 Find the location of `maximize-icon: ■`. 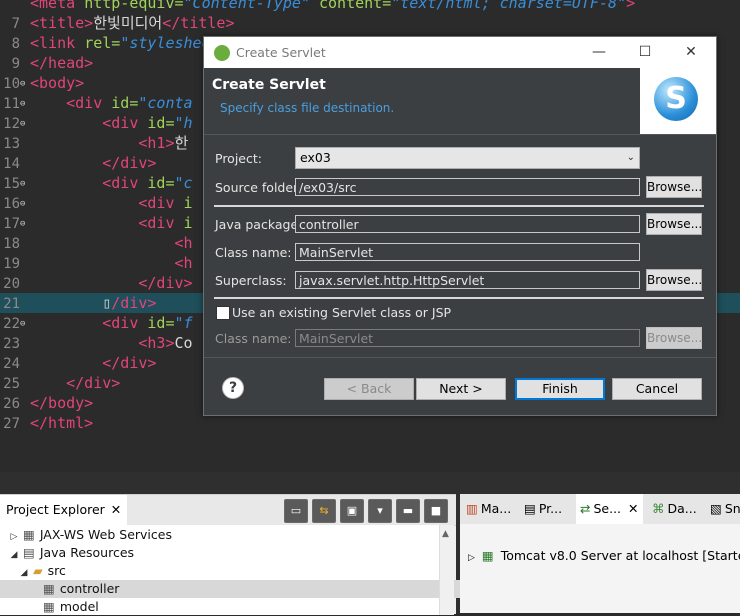

maximize-icon: ■ is located at coordinates (436, 511).